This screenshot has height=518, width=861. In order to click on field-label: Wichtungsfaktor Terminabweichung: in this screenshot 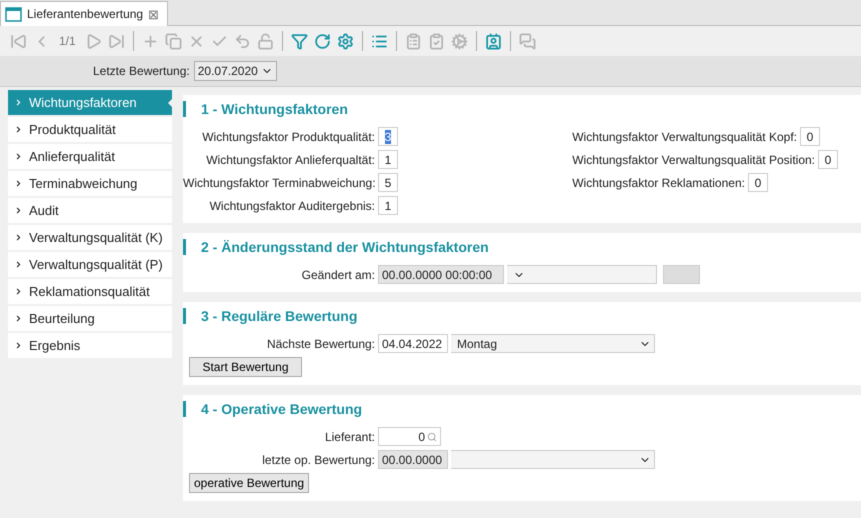, I will do `click(279, 183)`.